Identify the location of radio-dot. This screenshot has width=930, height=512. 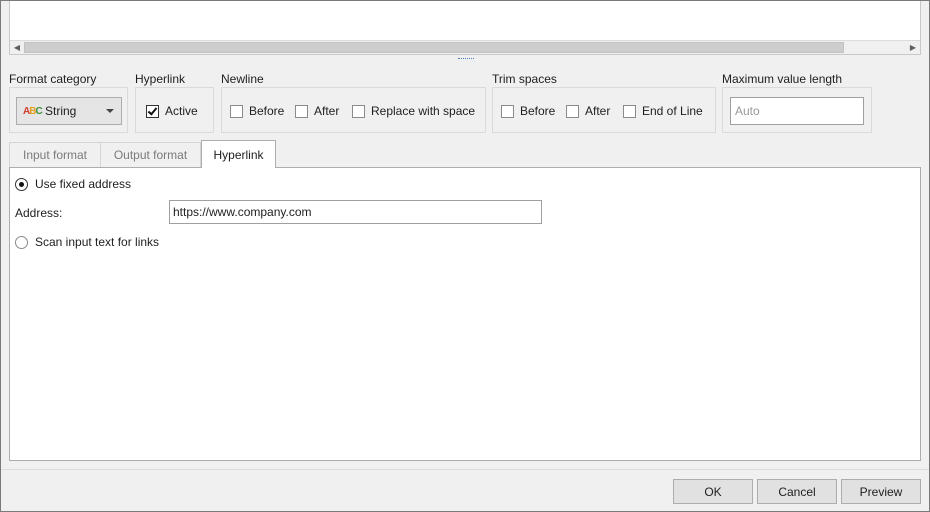
(21, 184).